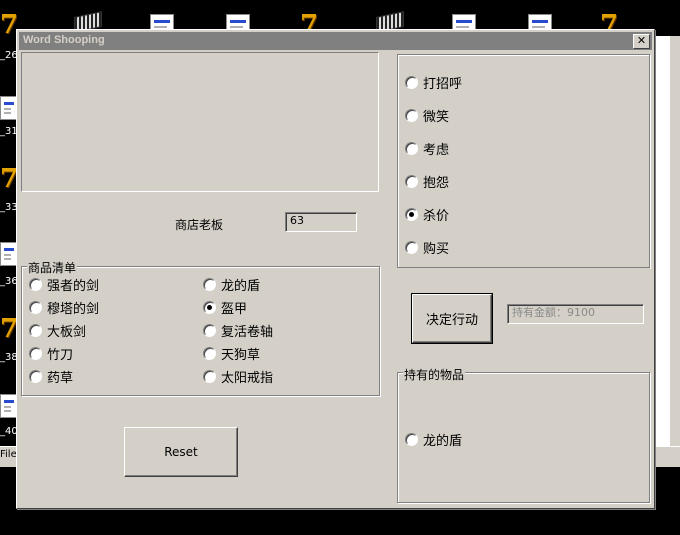 The height and width of the screenshot is (535, 680). Describe the element at coordinates (64, 40) in the screenshot. I see `window-title: Word Shooping` at that location.